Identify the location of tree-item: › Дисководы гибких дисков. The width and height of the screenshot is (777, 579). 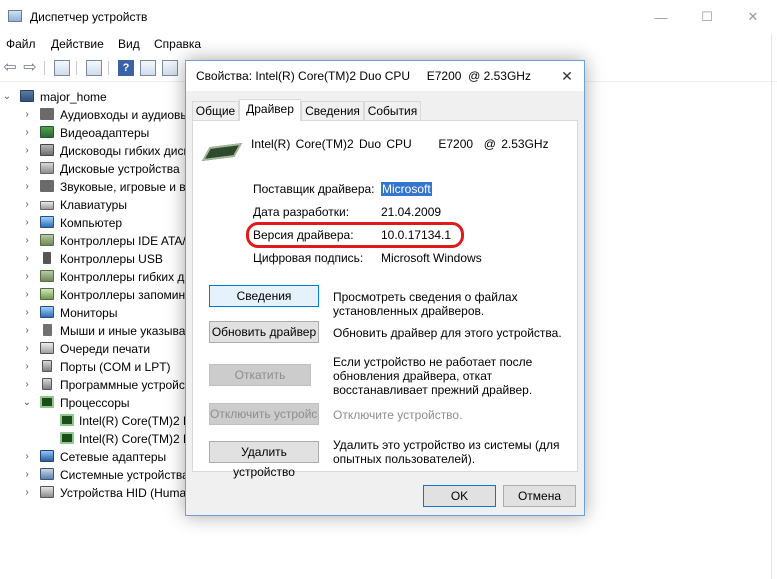
(95, 151).